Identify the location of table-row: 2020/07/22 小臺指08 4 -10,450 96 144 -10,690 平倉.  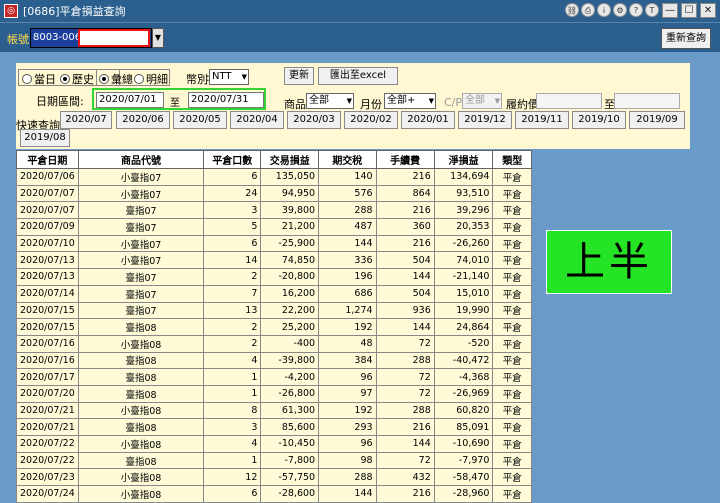
(274, 444).